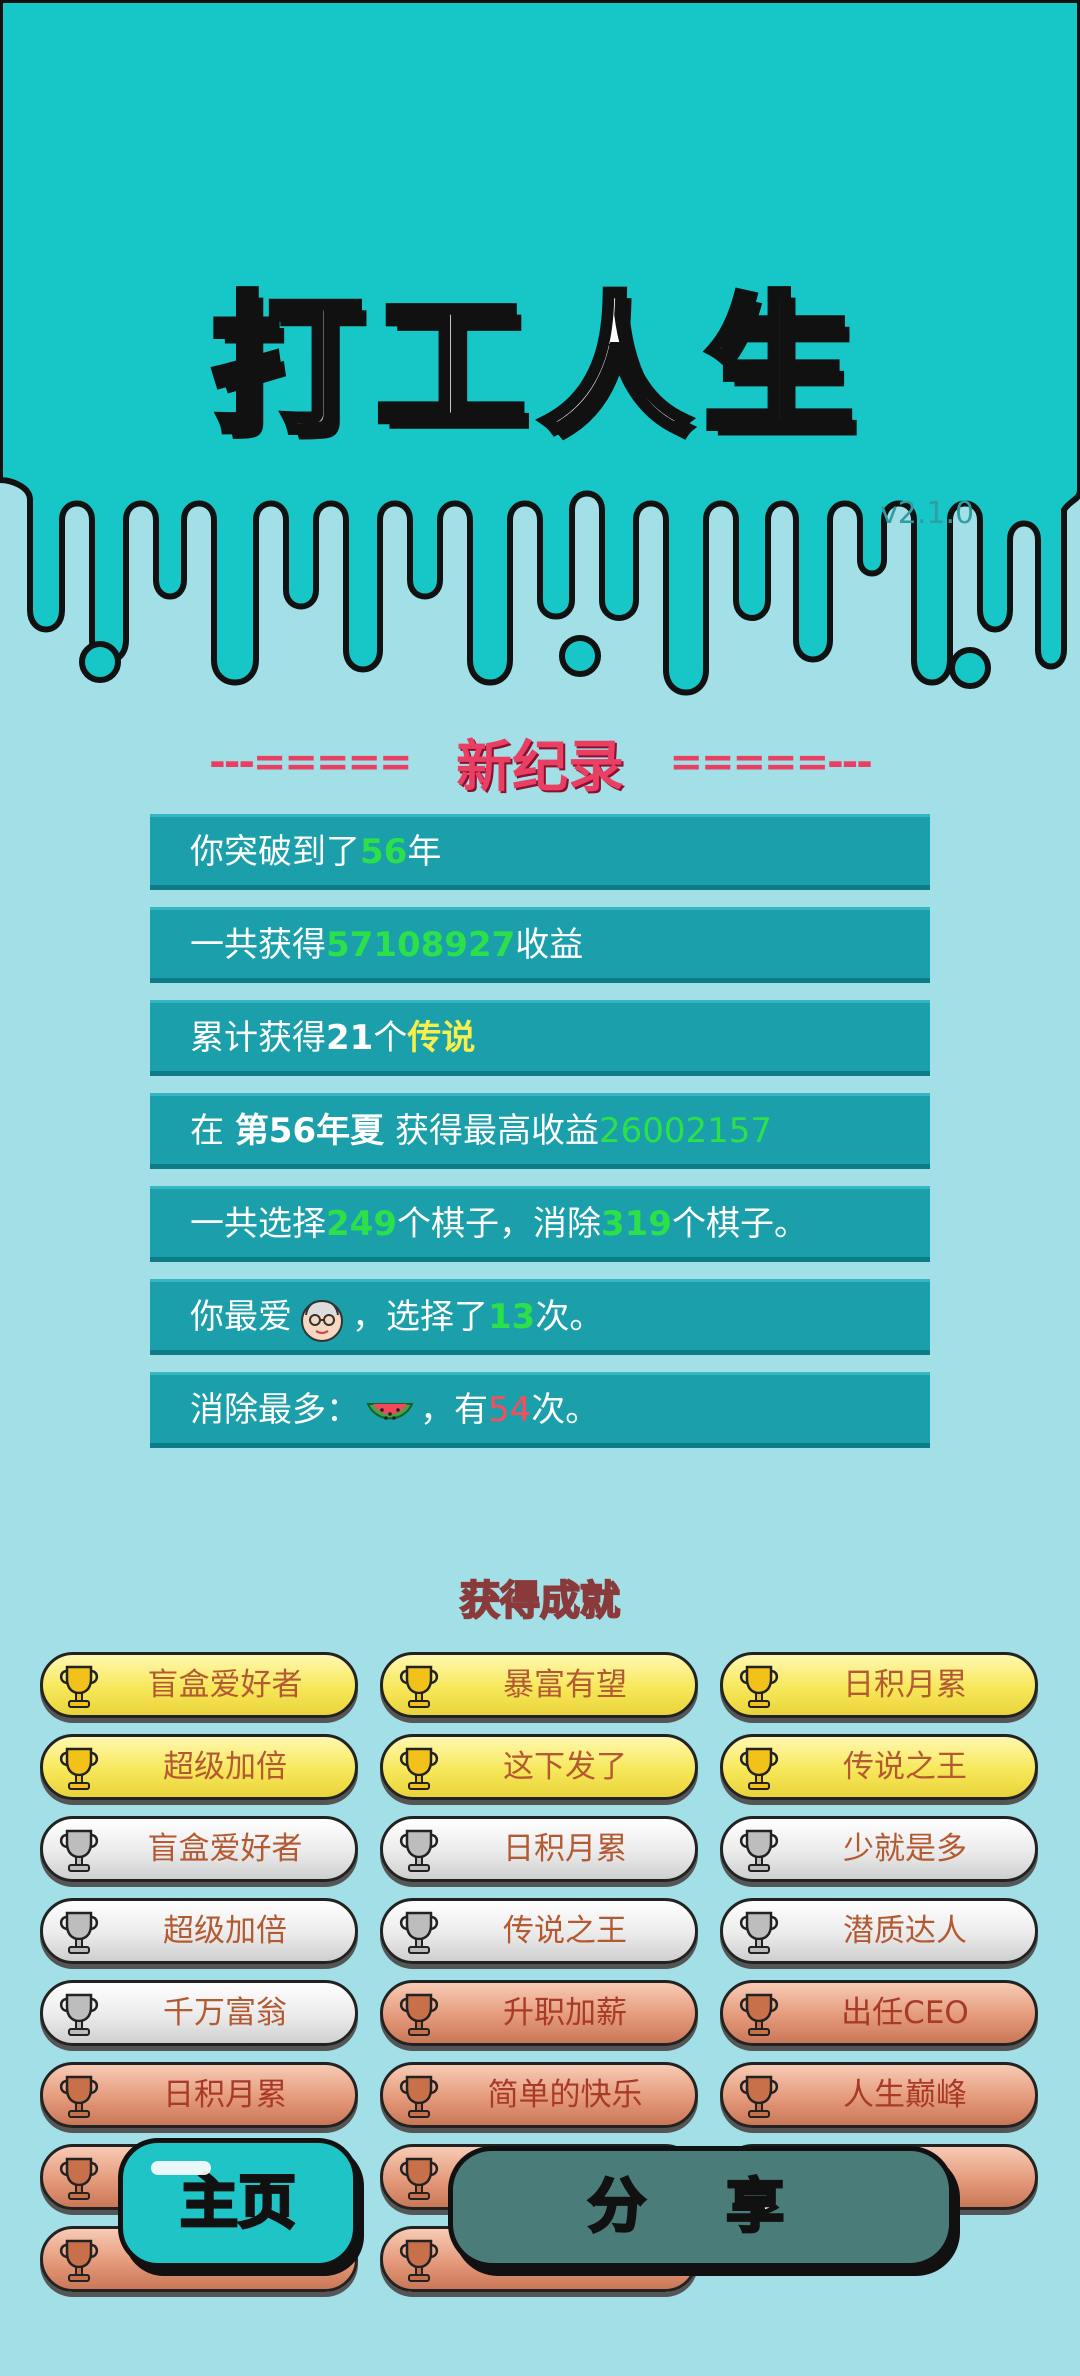 This screenshot has width=1080, height=2376. I want to click on achievement-badge: 人生巅峰, so click(879, 2095).